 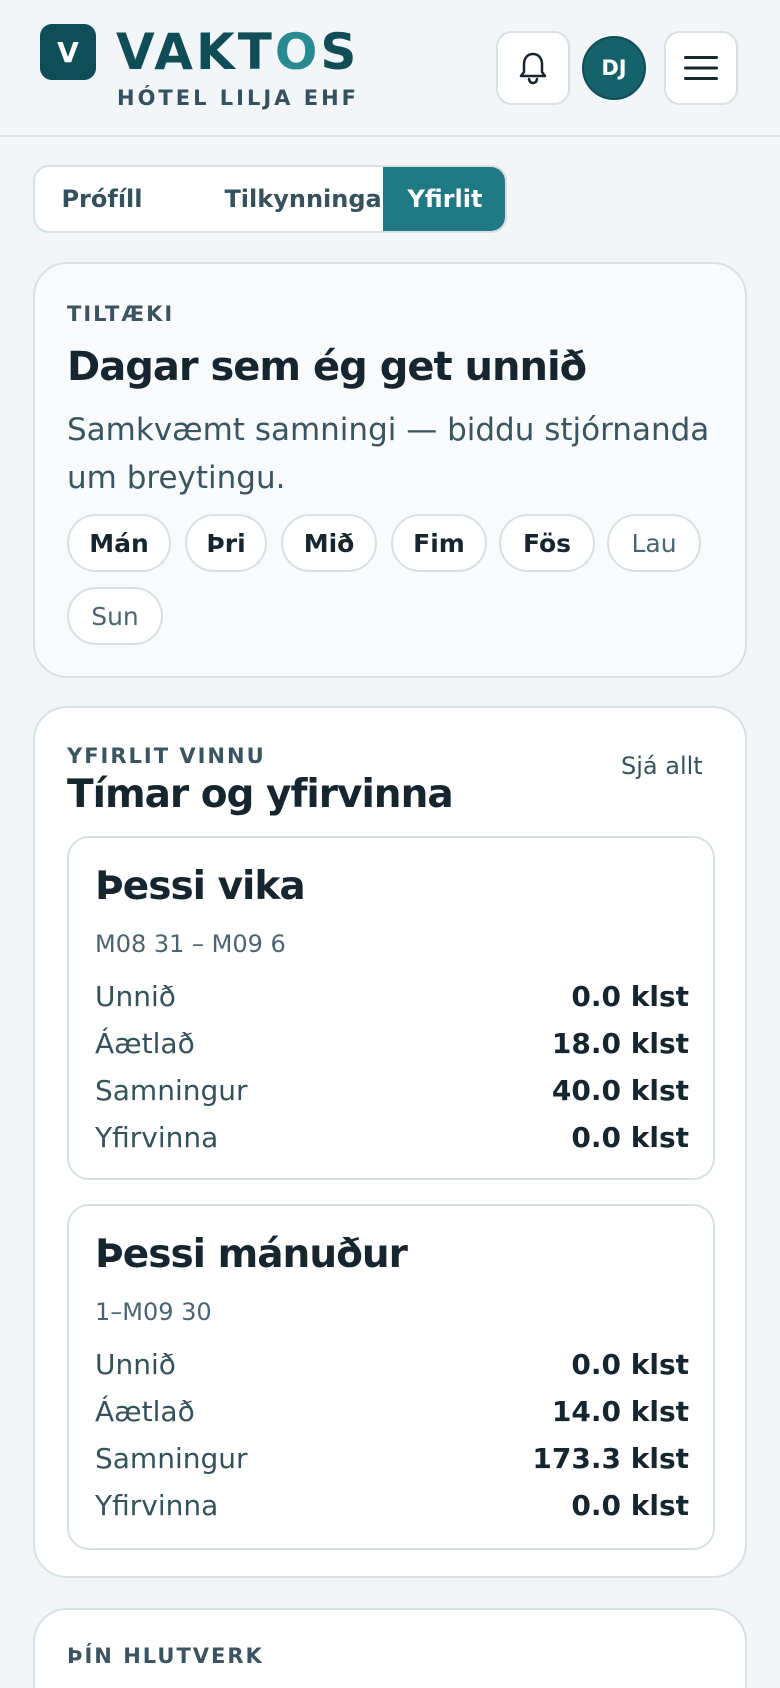 I want to click on tab-profile: Prófíll, so click(x=102, y=199).